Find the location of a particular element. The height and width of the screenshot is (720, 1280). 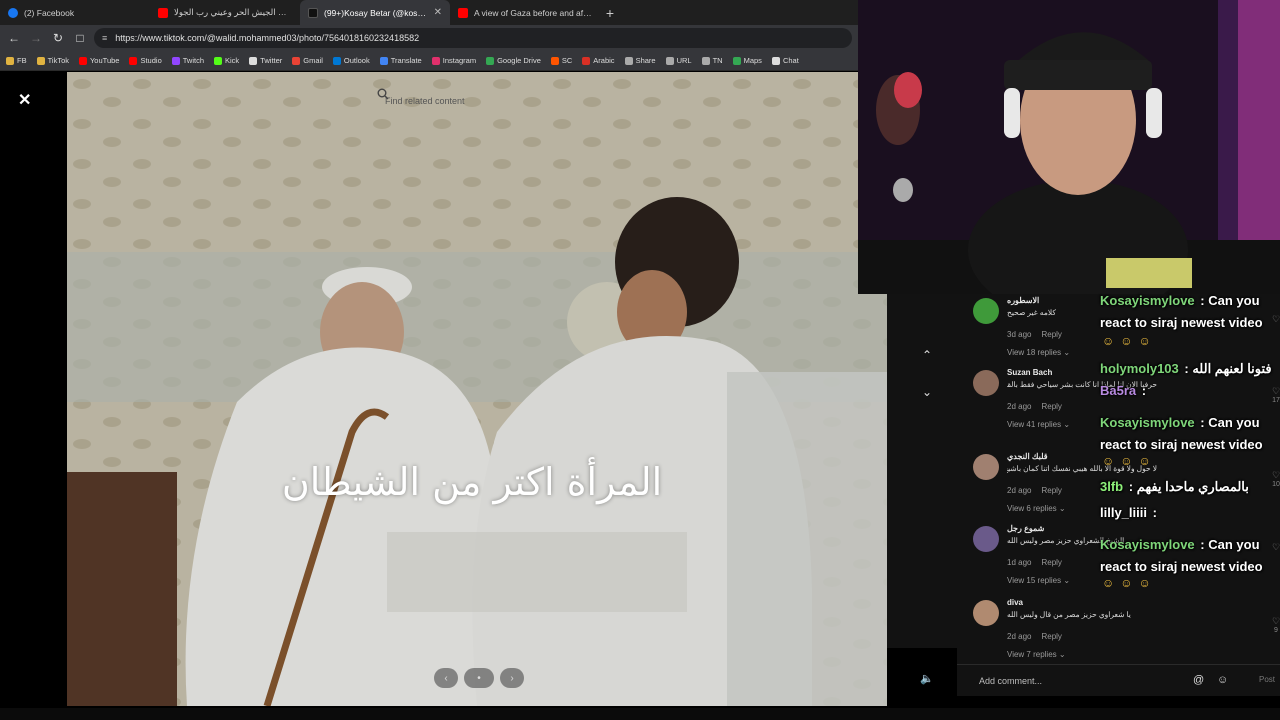

comment-author: شموع رجل is located at coordinates (1025, 528).